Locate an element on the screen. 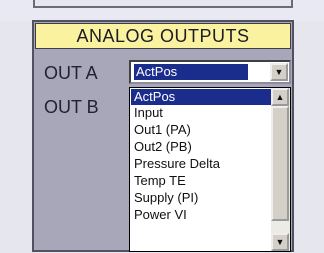  upper-panel-edge is located at coordinates (163, 4).